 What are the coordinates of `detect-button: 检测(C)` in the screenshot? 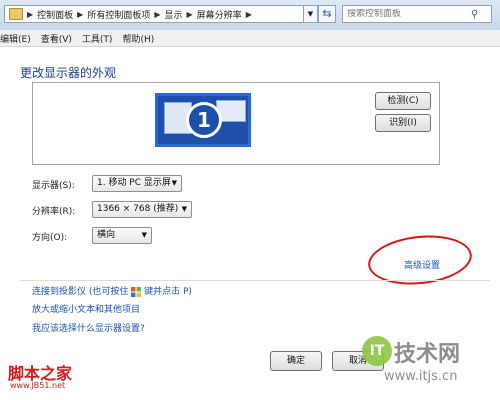 It's located at (403, 101).